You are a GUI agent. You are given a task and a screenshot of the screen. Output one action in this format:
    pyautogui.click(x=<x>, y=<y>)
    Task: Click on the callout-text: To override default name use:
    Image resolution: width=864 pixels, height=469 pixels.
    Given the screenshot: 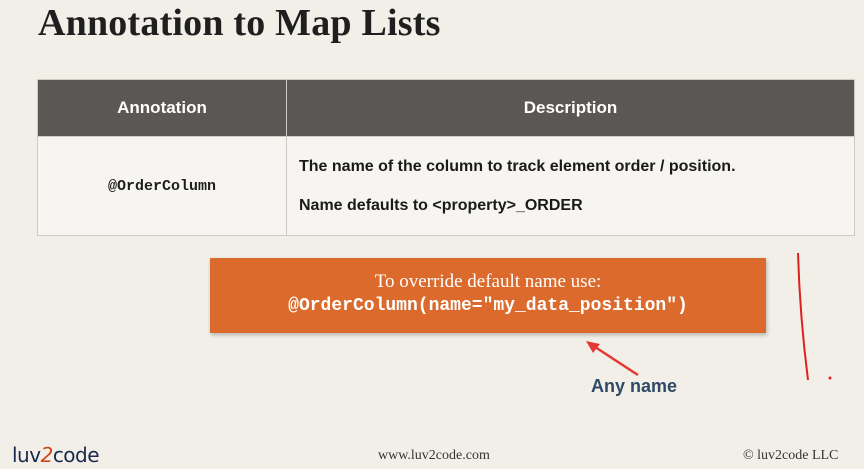 What is the action you would take?
    pyautogui.click(x=488, y=281)
    